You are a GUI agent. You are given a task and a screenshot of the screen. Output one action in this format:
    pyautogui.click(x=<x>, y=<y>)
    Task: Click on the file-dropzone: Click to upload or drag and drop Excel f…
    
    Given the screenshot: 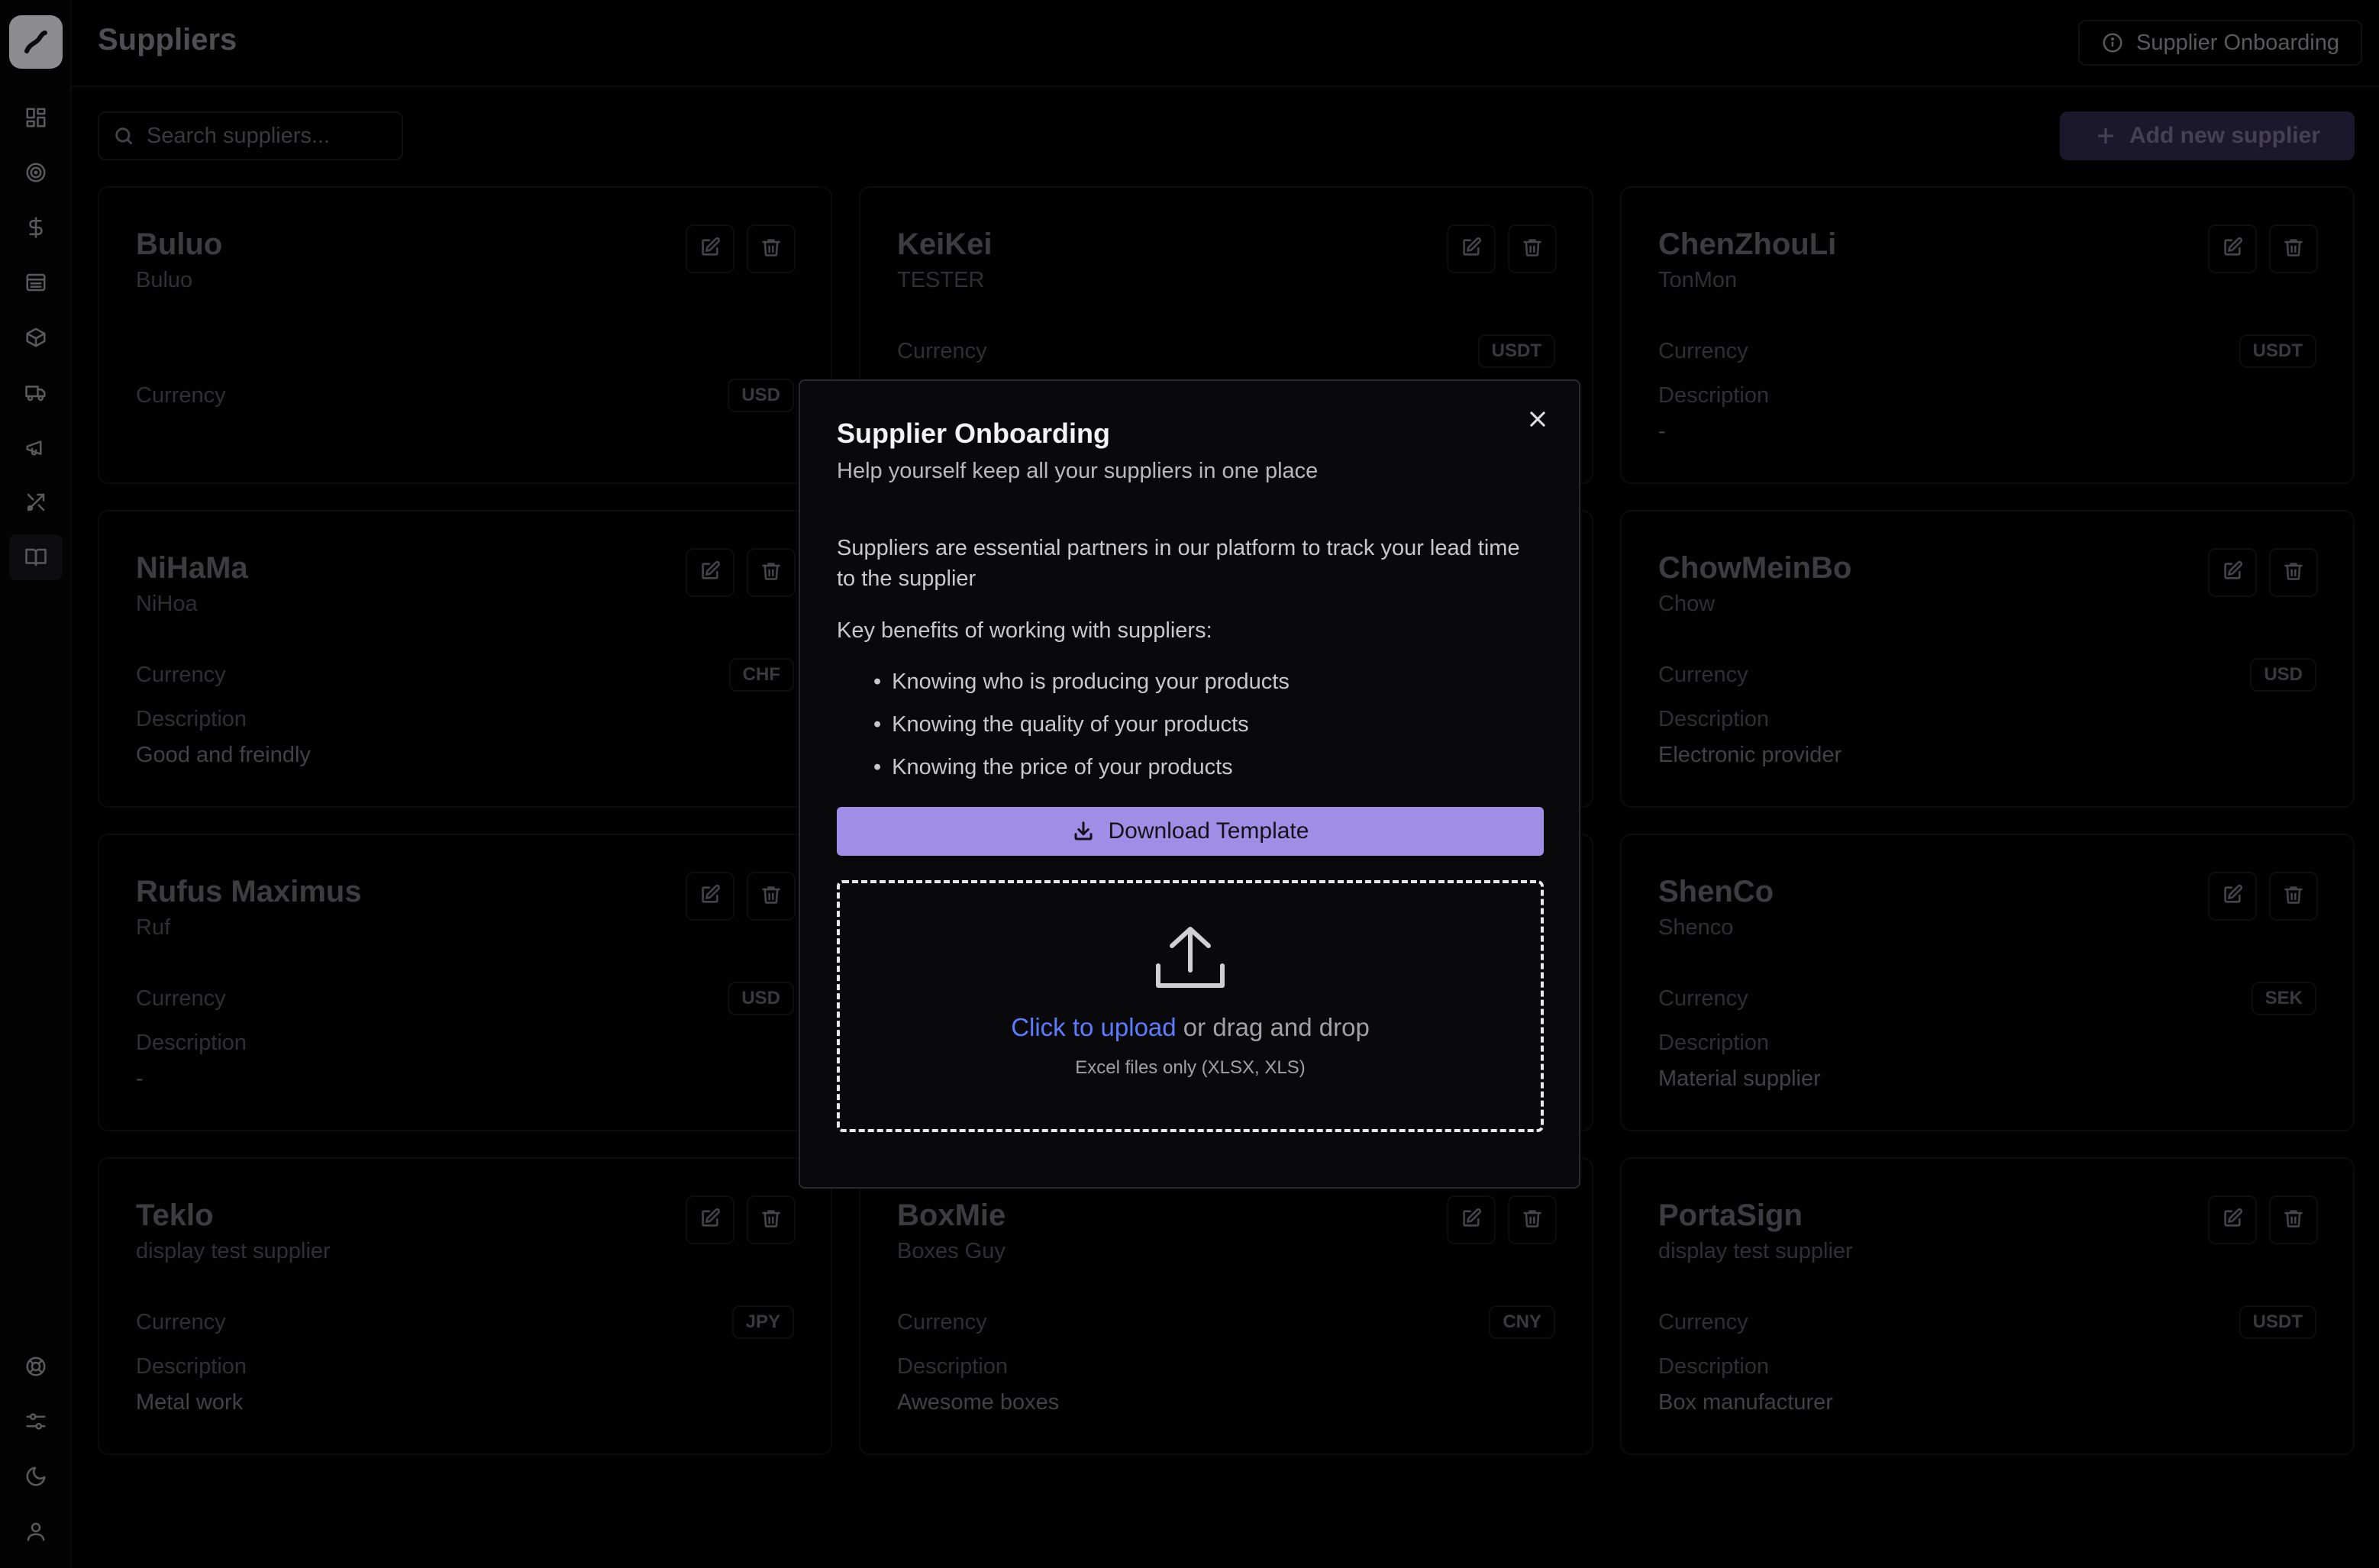 What is the action you would take?
    pyautogui.click(x=1190, y=1006)
    